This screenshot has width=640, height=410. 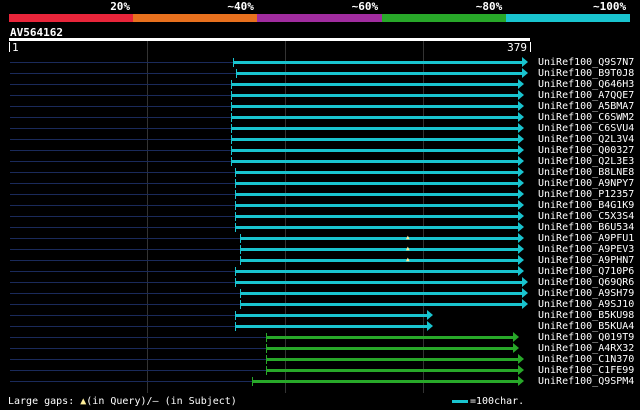 What do you see at coordinates (586, 238) in the screenshot?
I see `hit-label: UniRef100_A9PFU1` at bounding box center [586, 238].